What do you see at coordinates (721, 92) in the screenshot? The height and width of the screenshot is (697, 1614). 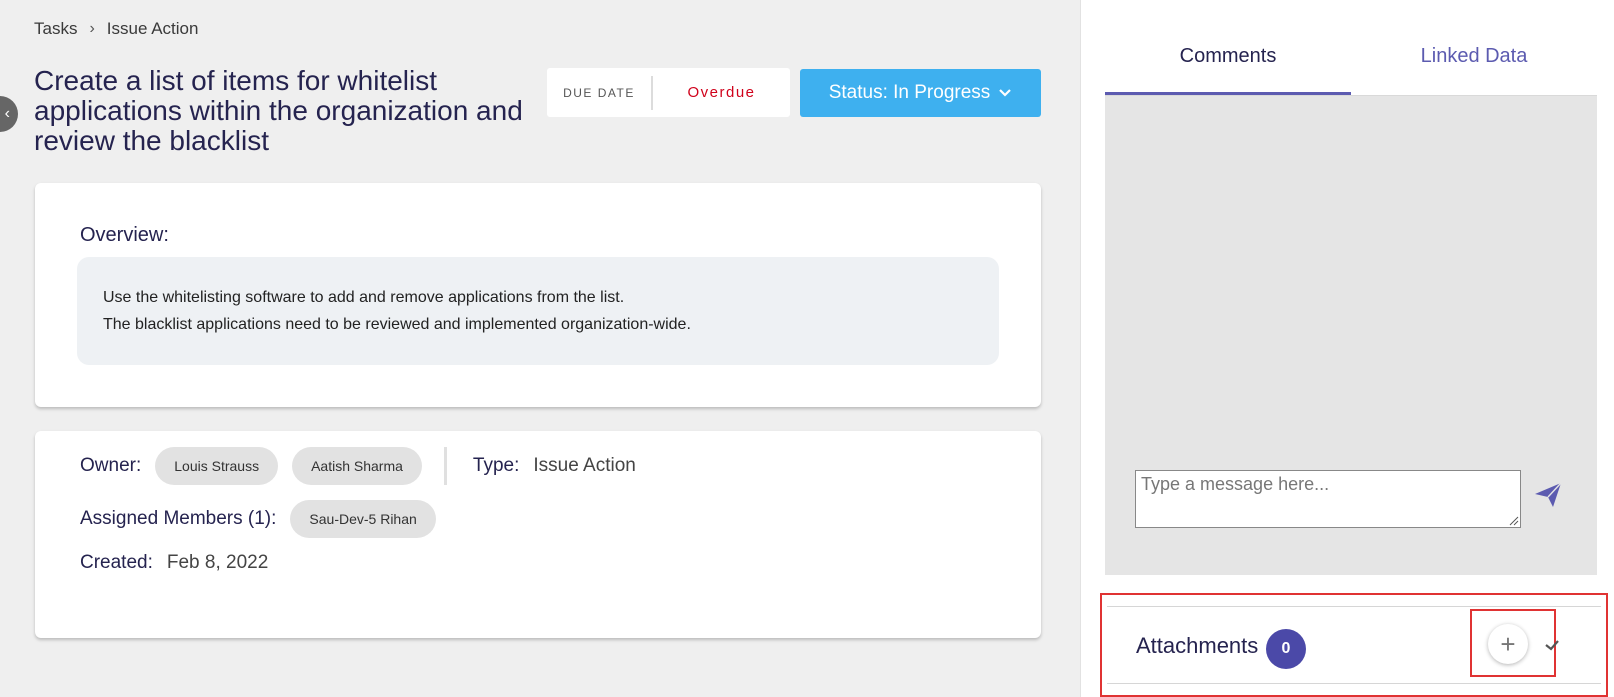 I see `due-date-value: Overdue` at bounding box center [721, 92].